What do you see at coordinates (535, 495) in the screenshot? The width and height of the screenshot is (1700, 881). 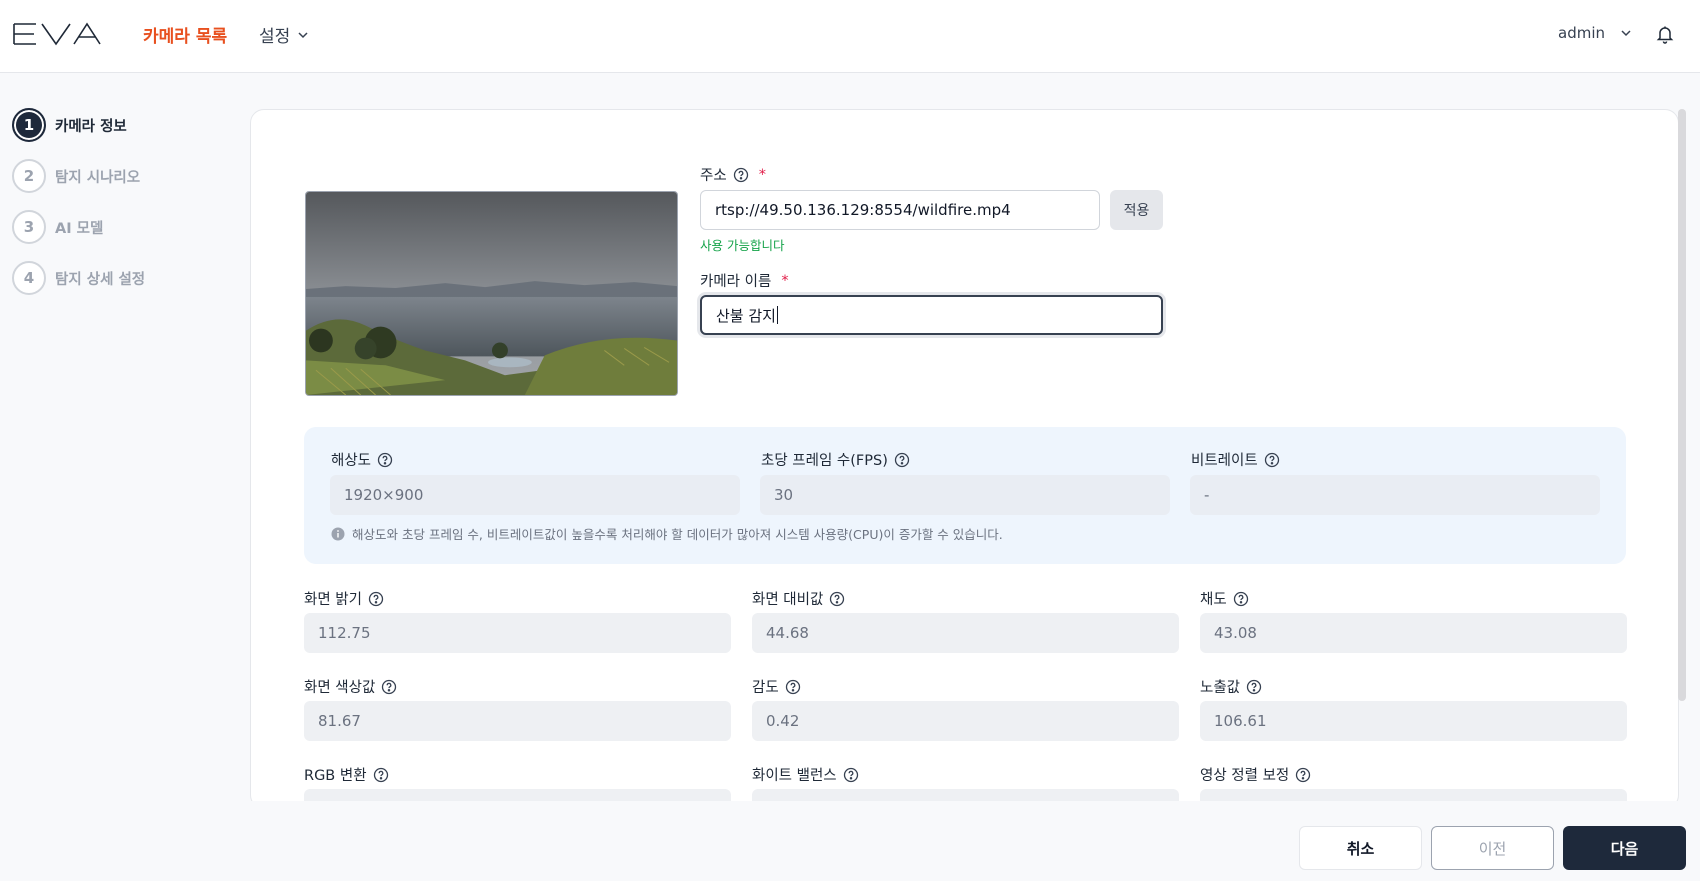 I see `resolution-field: 1920×900` at bounding box center [535, 495].